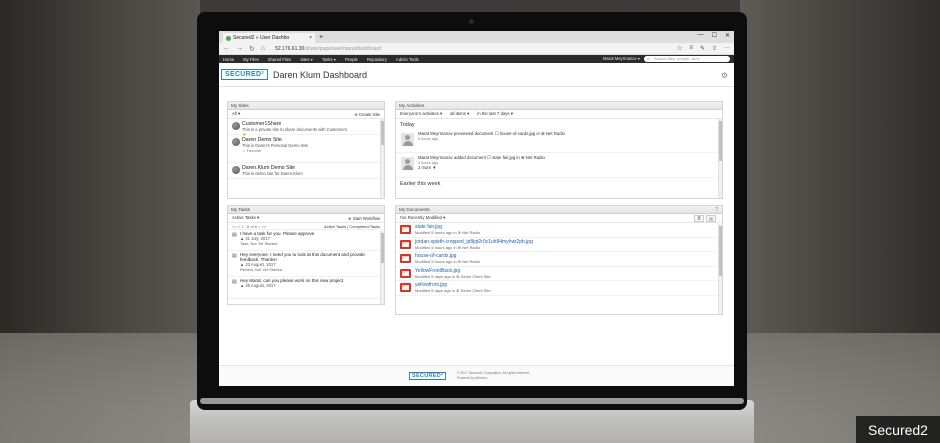 The width and height of the screenshot is (940, 443). What do you see at coordinates (245, 218) in the screenshot?
I see `tasks-filter-dropdown: Active Tasks ▾` at bounding box center [245, 218].